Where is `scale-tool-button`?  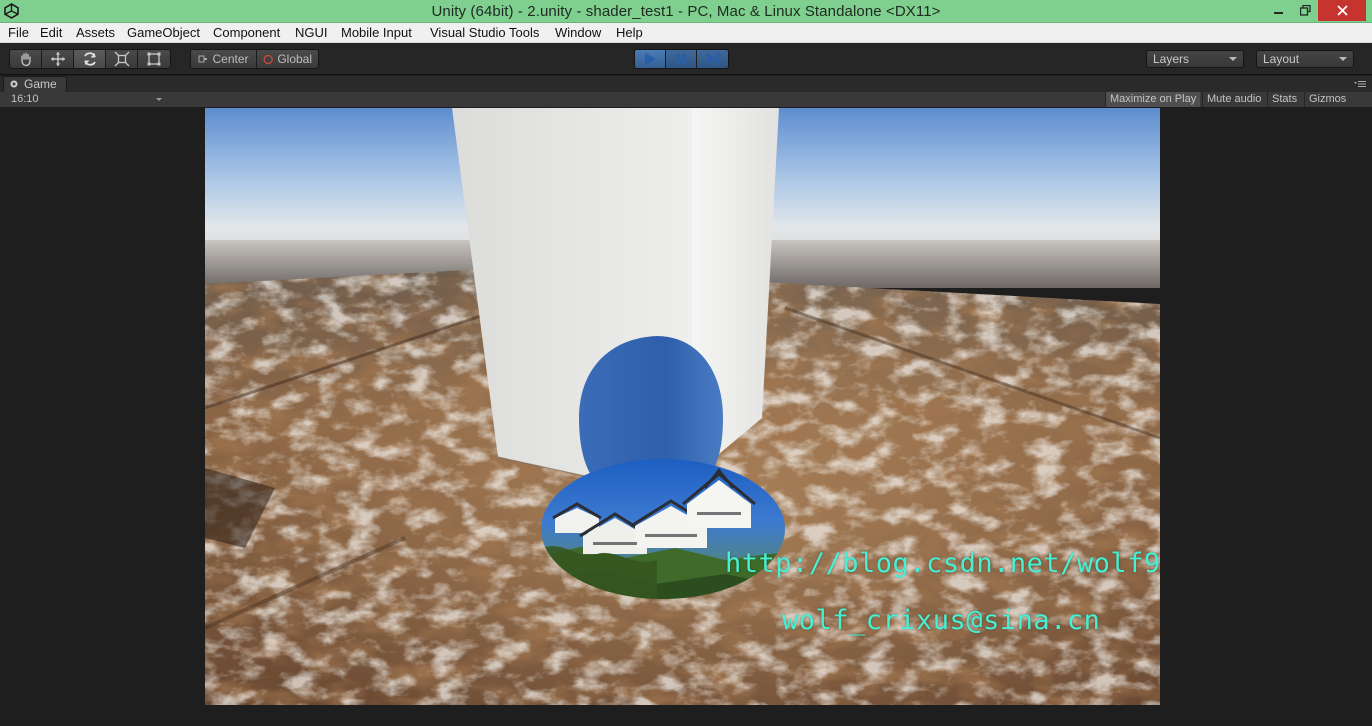 scale-tool-button is located at coordinates (122, 59).